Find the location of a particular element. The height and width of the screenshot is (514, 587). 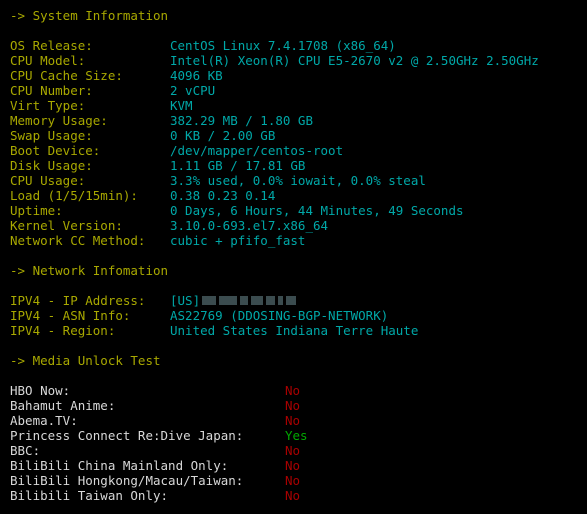

row-value: United States Indiana Terre Haute is located at coordinates (294, 330).